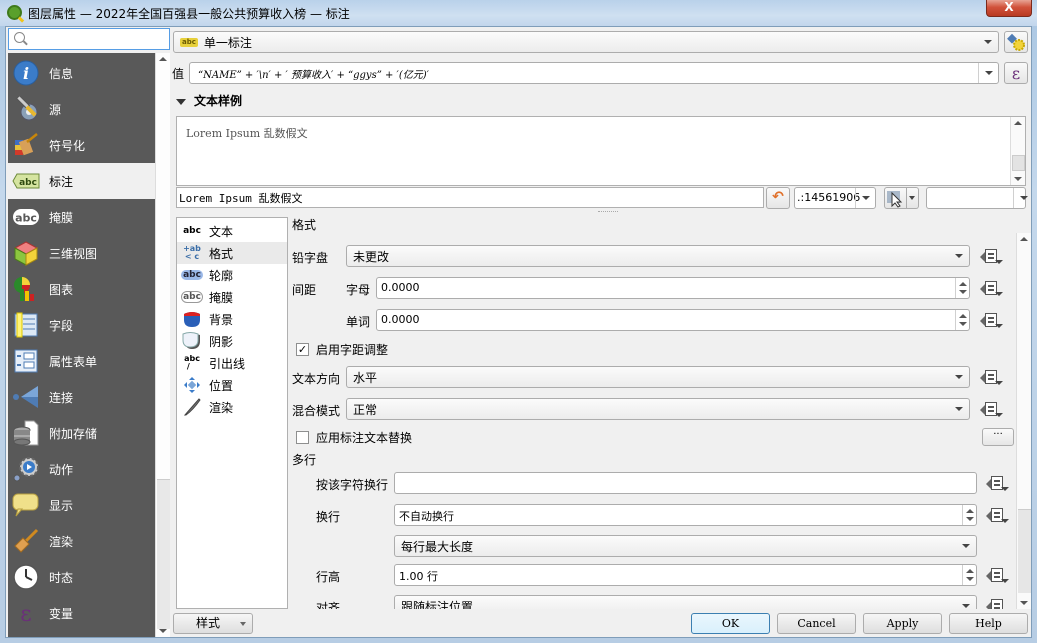 This screenshot has height=643, width=1037. Describe the element at coordinates (81, 577) in the screenshot. I see `sidebar-item-temporal: 时态` at that location.